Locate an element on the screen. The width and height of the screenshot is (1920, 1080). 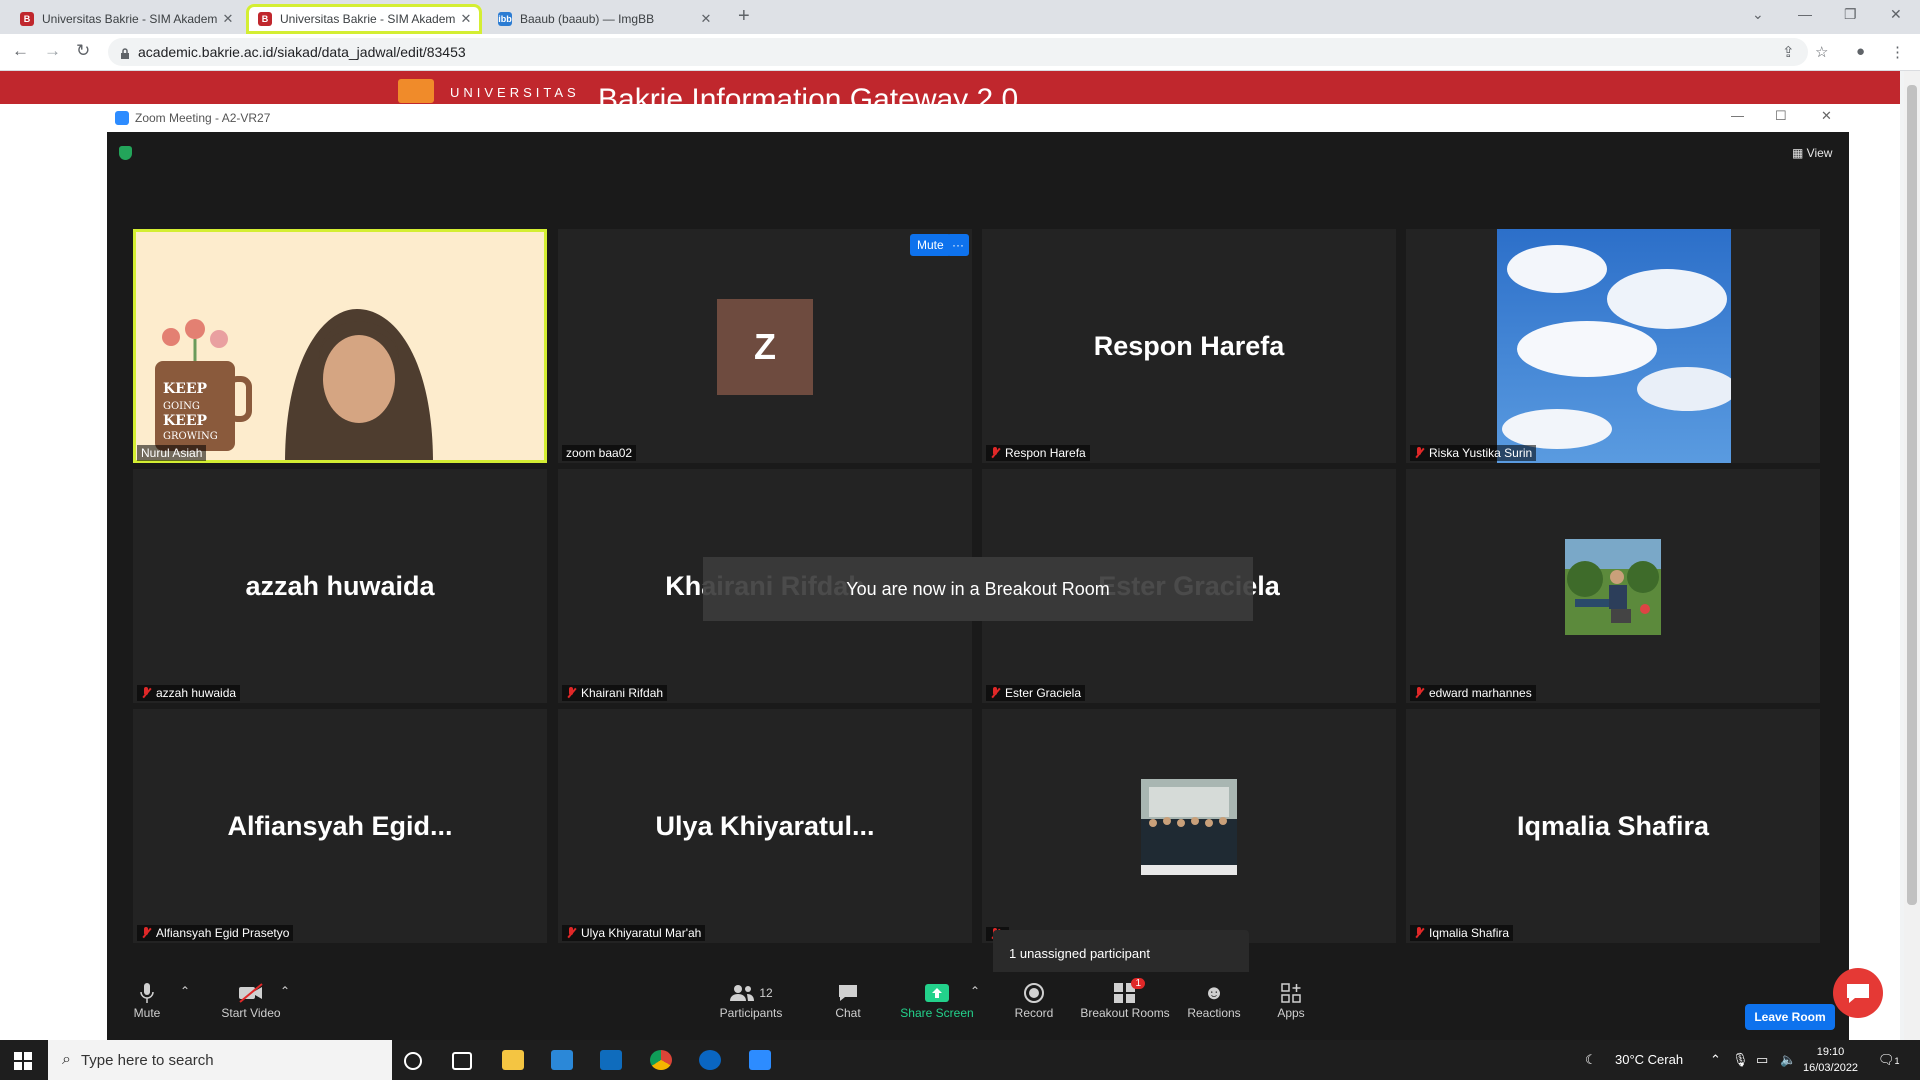
zoom-minimize-icon: — is located at coordinates (1737, 115).